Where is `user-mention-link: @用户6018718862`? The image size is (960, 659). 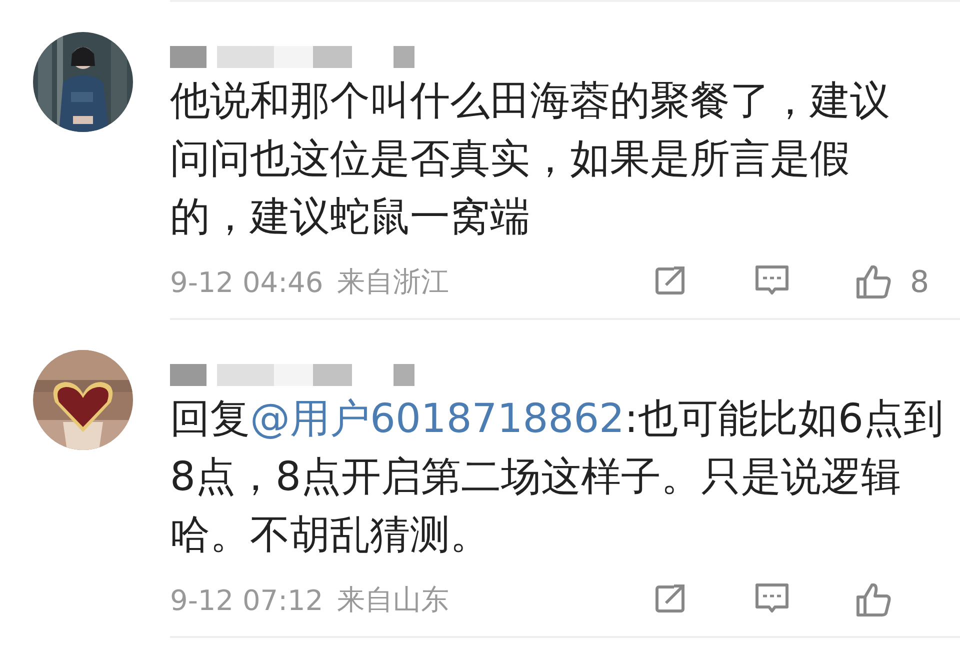 user-mention-link: @用户6018718862 is located at coordinates (437, 419).